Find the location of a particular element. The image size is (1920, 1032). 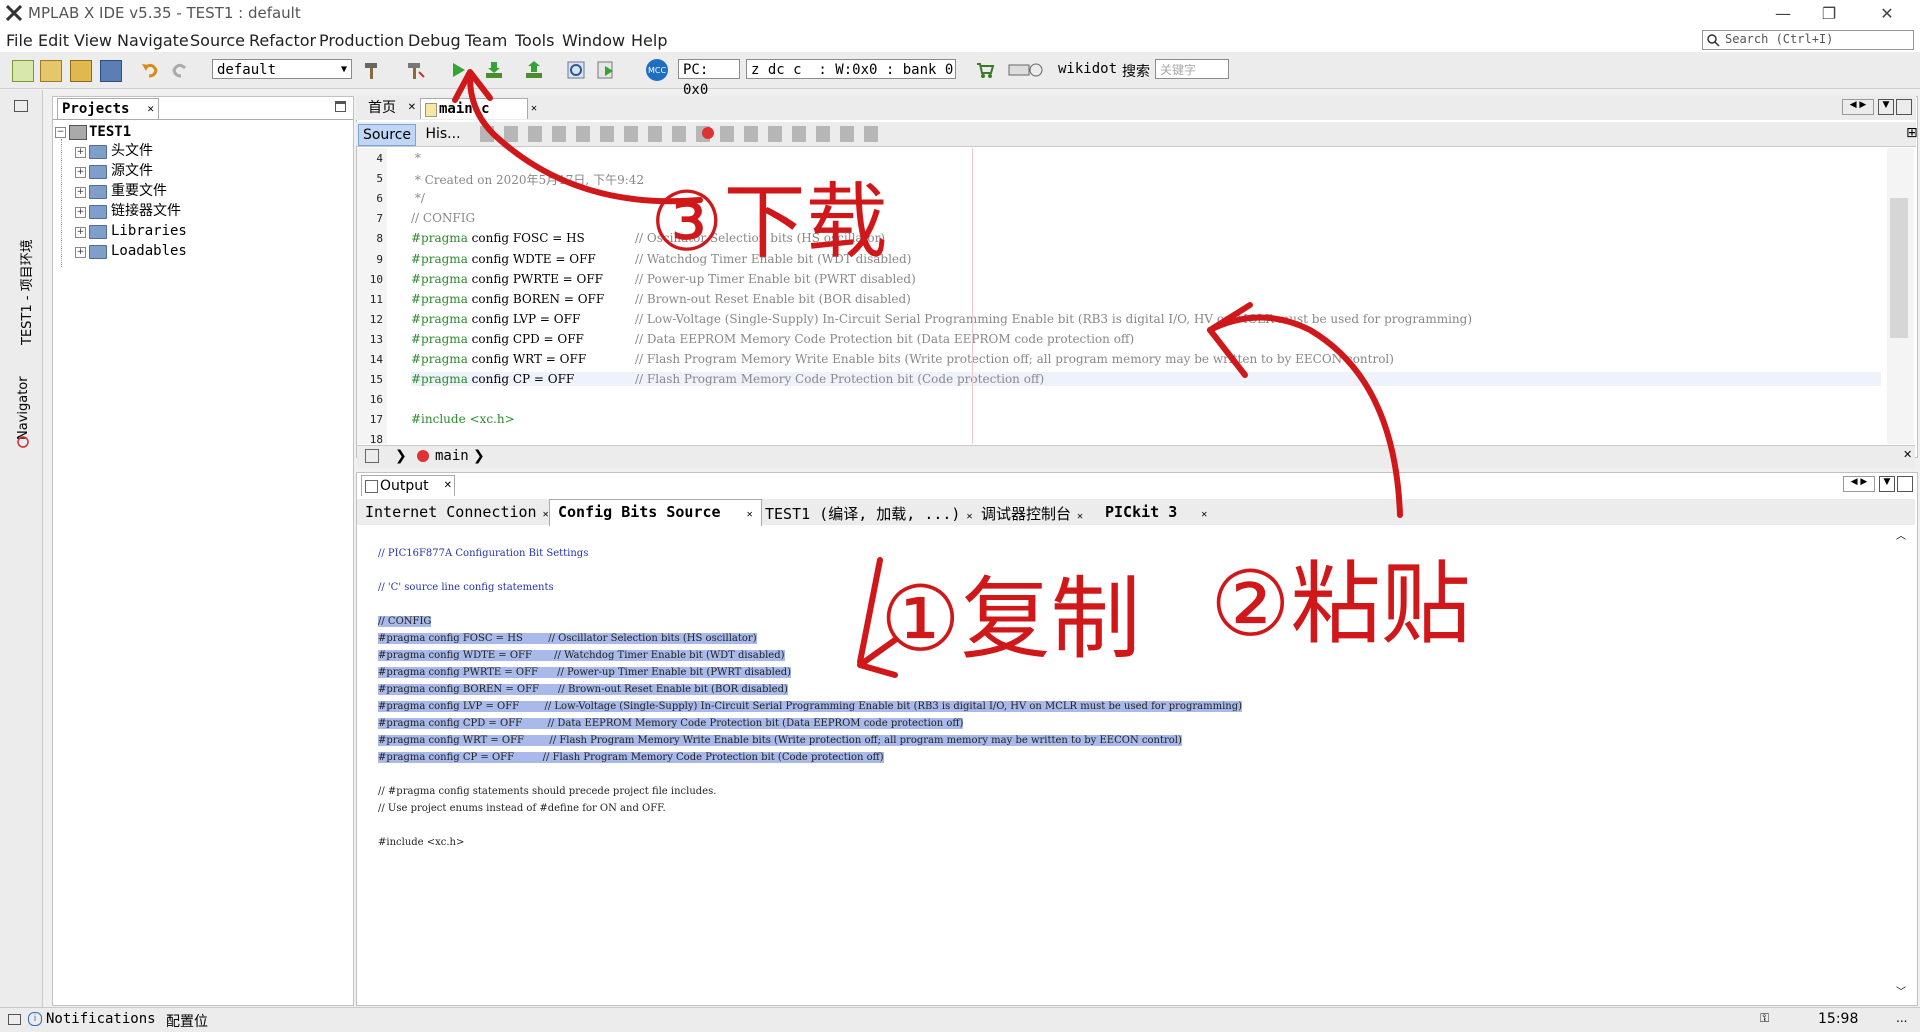

record-macro-icon is located at coordinates (708, 133).